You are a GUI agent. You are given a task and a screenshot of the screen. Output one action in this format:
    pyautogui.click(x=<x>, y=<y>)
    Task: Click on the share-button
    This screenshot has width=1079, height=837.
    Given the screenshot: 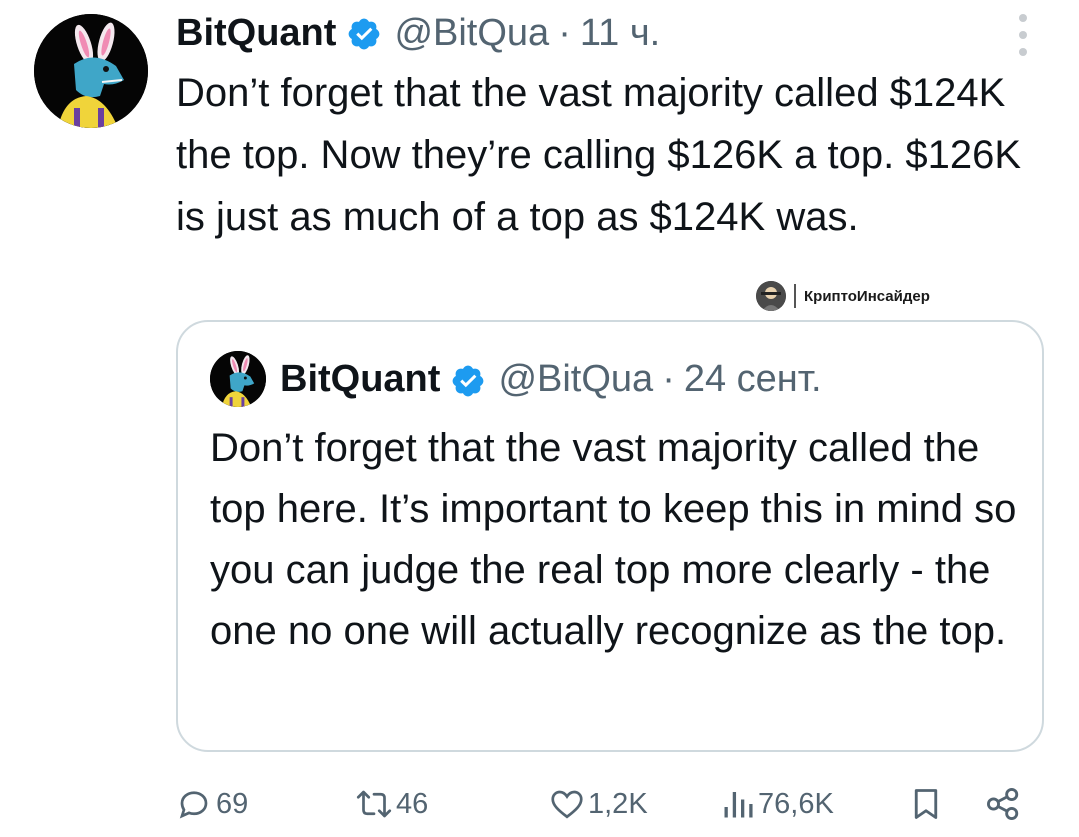 What is the action you would take?
    pyautogui.click(x=1003, y=804)
    